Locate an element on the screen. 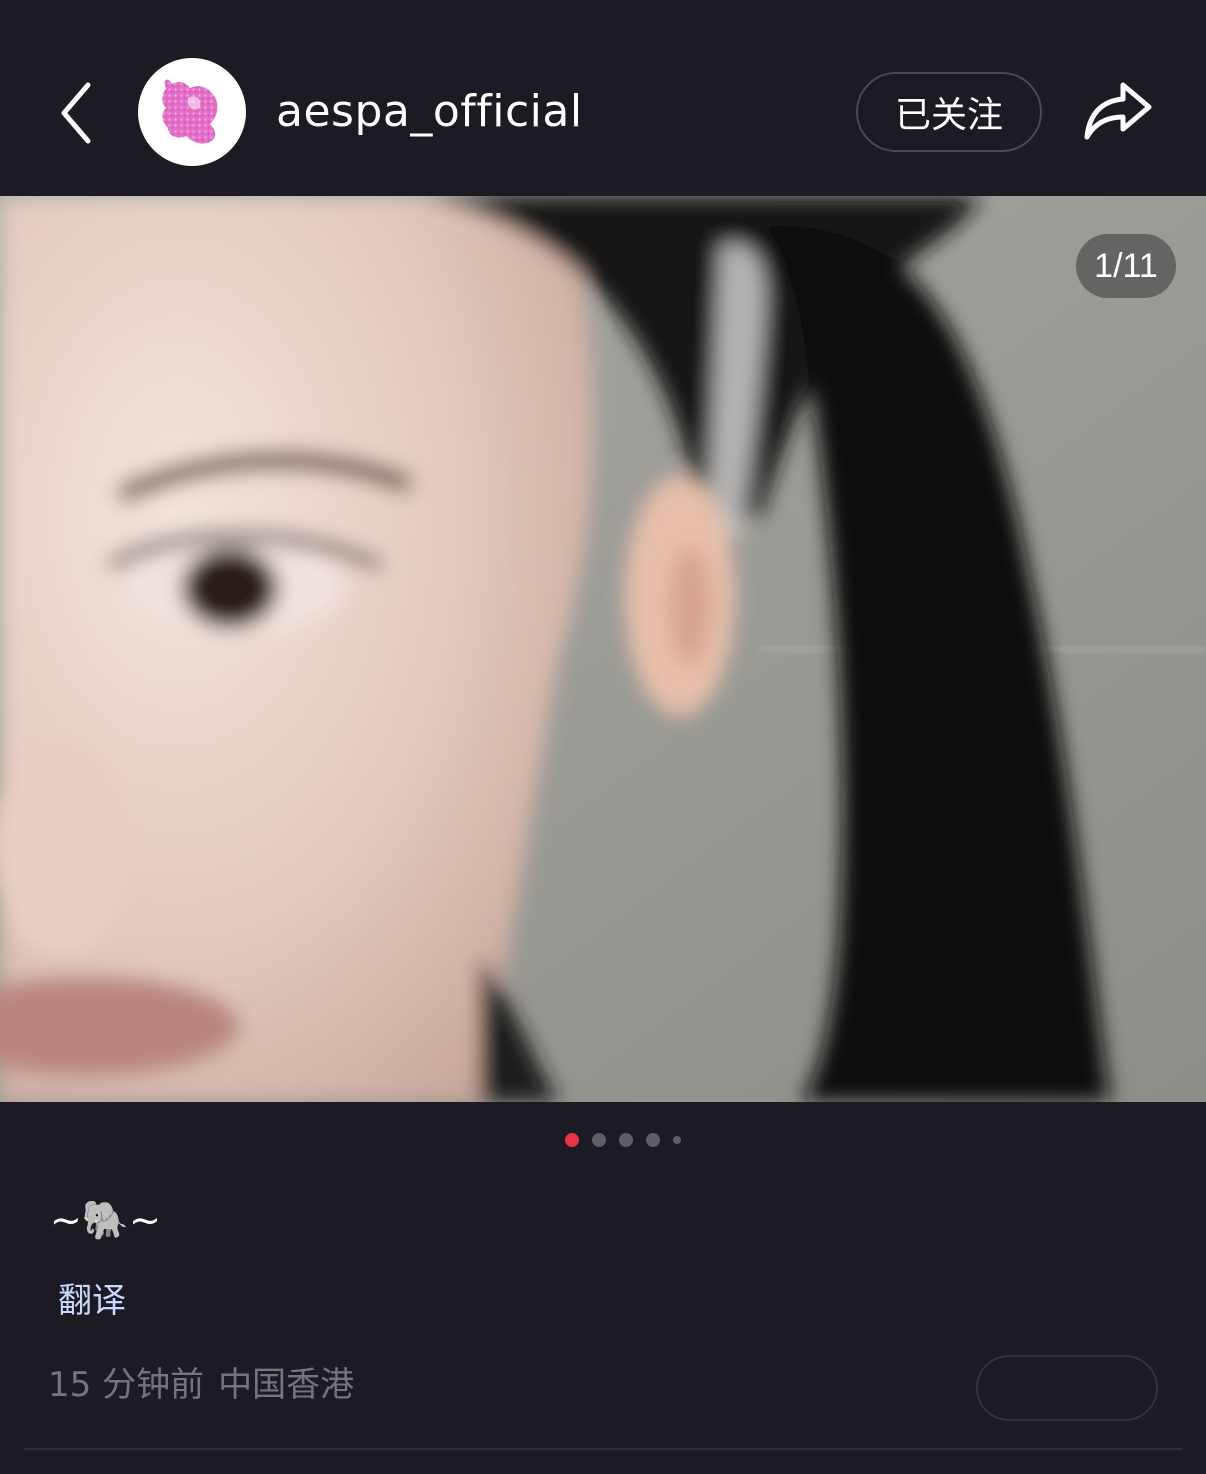 The height and width of the screenshot is (1474, 1206). pagination-dots is located at coordinates (603, 1140).